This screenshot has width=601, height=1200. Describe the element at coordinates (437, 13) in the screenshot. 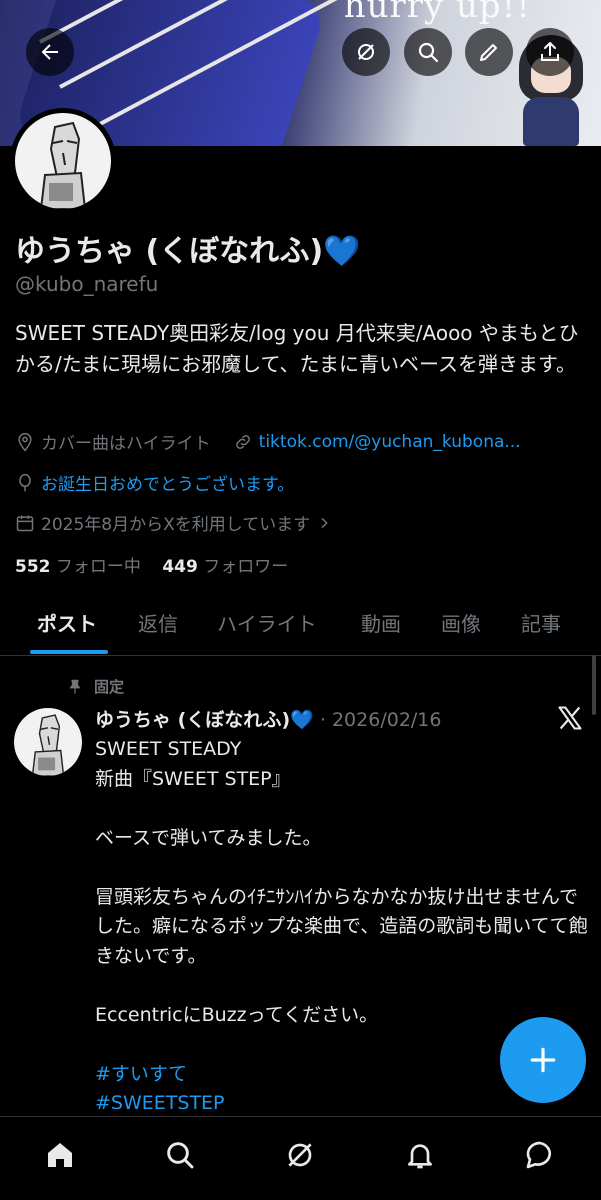

I see `banner-overlay-text: hurry up!!` at that location.